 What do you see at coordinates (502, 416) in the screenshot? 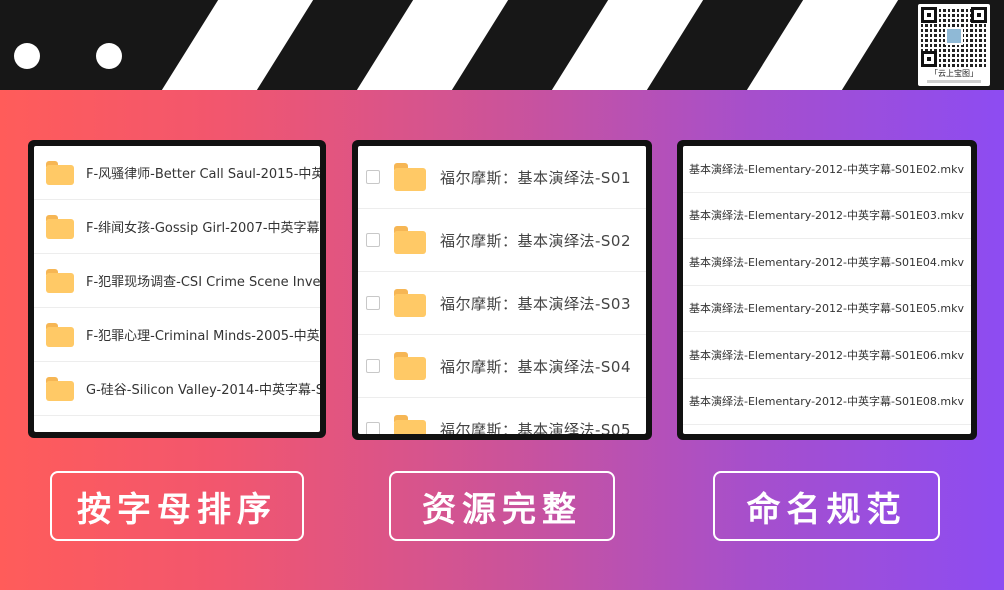
I see `list-item: 福尔摩斯：基本演绎法-S05` at bounding box center [502, 416].